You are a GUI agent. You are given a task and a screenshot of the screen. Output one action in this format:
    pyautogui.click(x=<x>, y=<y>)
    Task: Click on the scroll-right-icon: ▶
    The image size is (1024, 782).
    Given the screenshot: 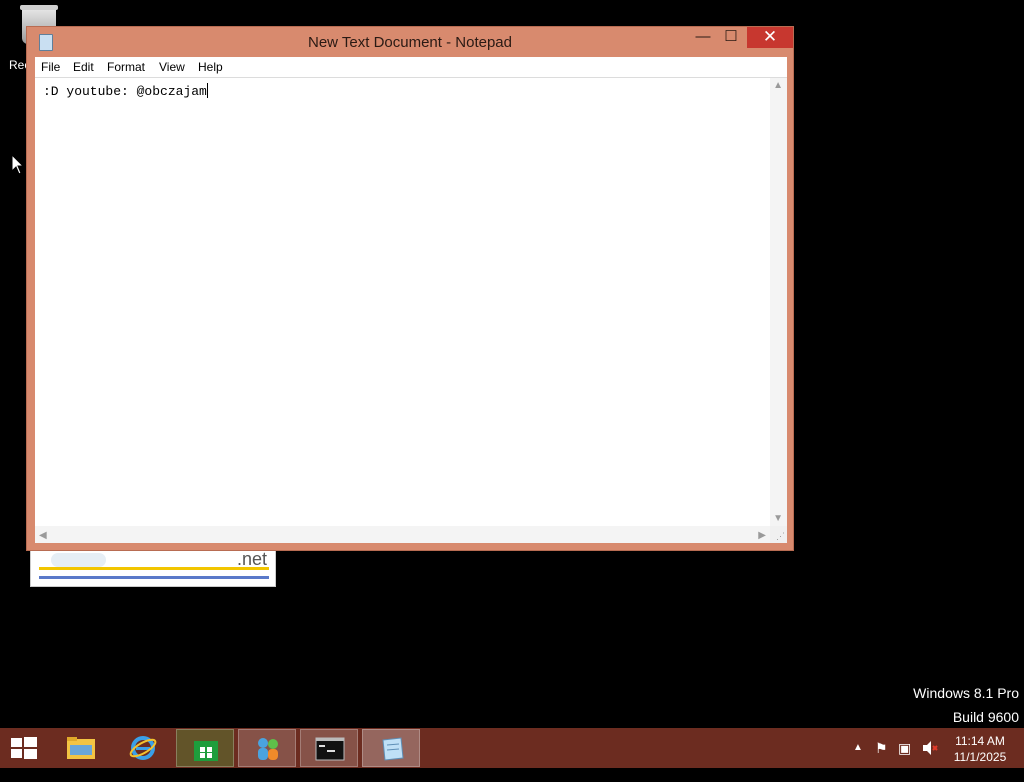 What is the action you would take?
    pyautogui.click(x=762, y=535)
    